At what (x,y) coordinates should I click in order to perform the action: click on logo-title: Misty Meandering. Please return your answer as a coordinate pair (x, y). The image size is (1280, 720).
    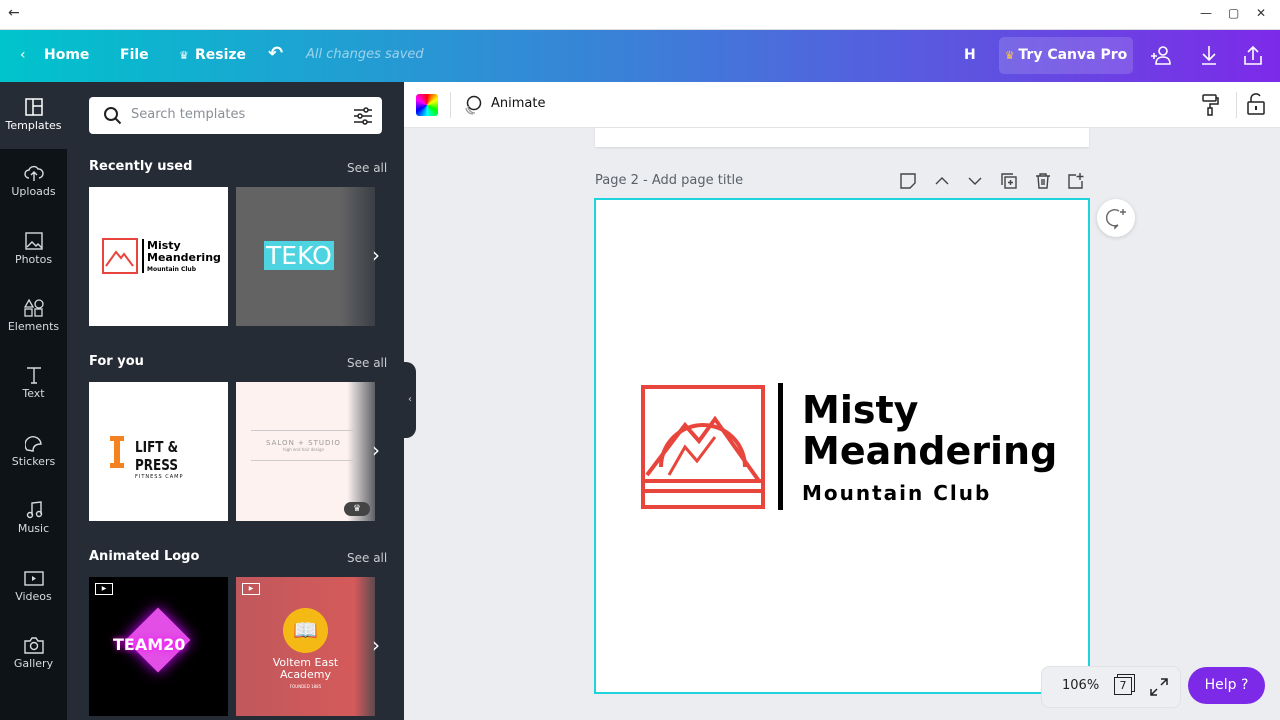
    Looking at the image, I should click on (929, 431).